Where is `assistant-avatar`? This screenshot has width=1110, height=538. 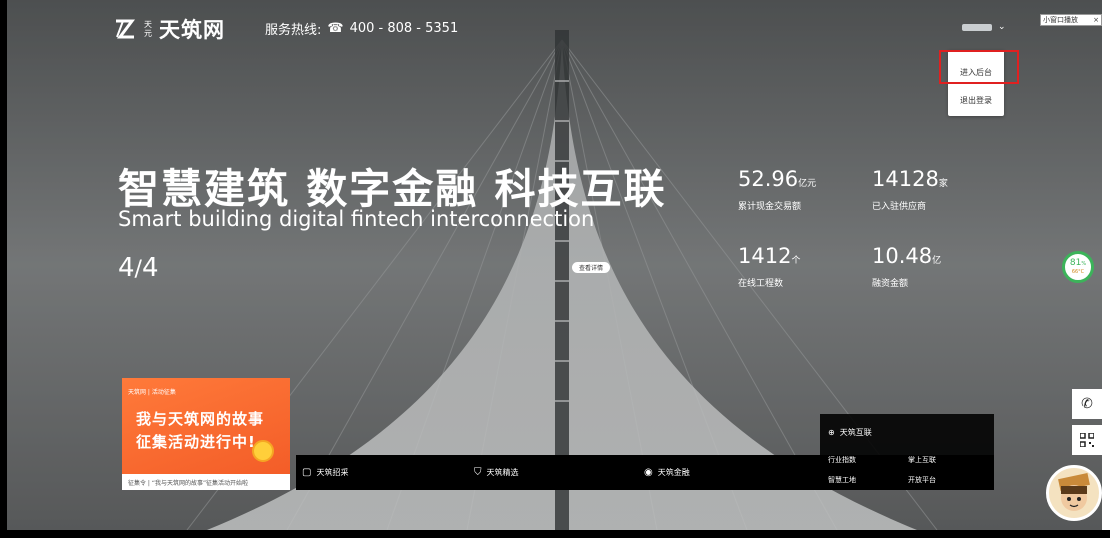
assistant-avatar is located at coordinates (1074, 493).